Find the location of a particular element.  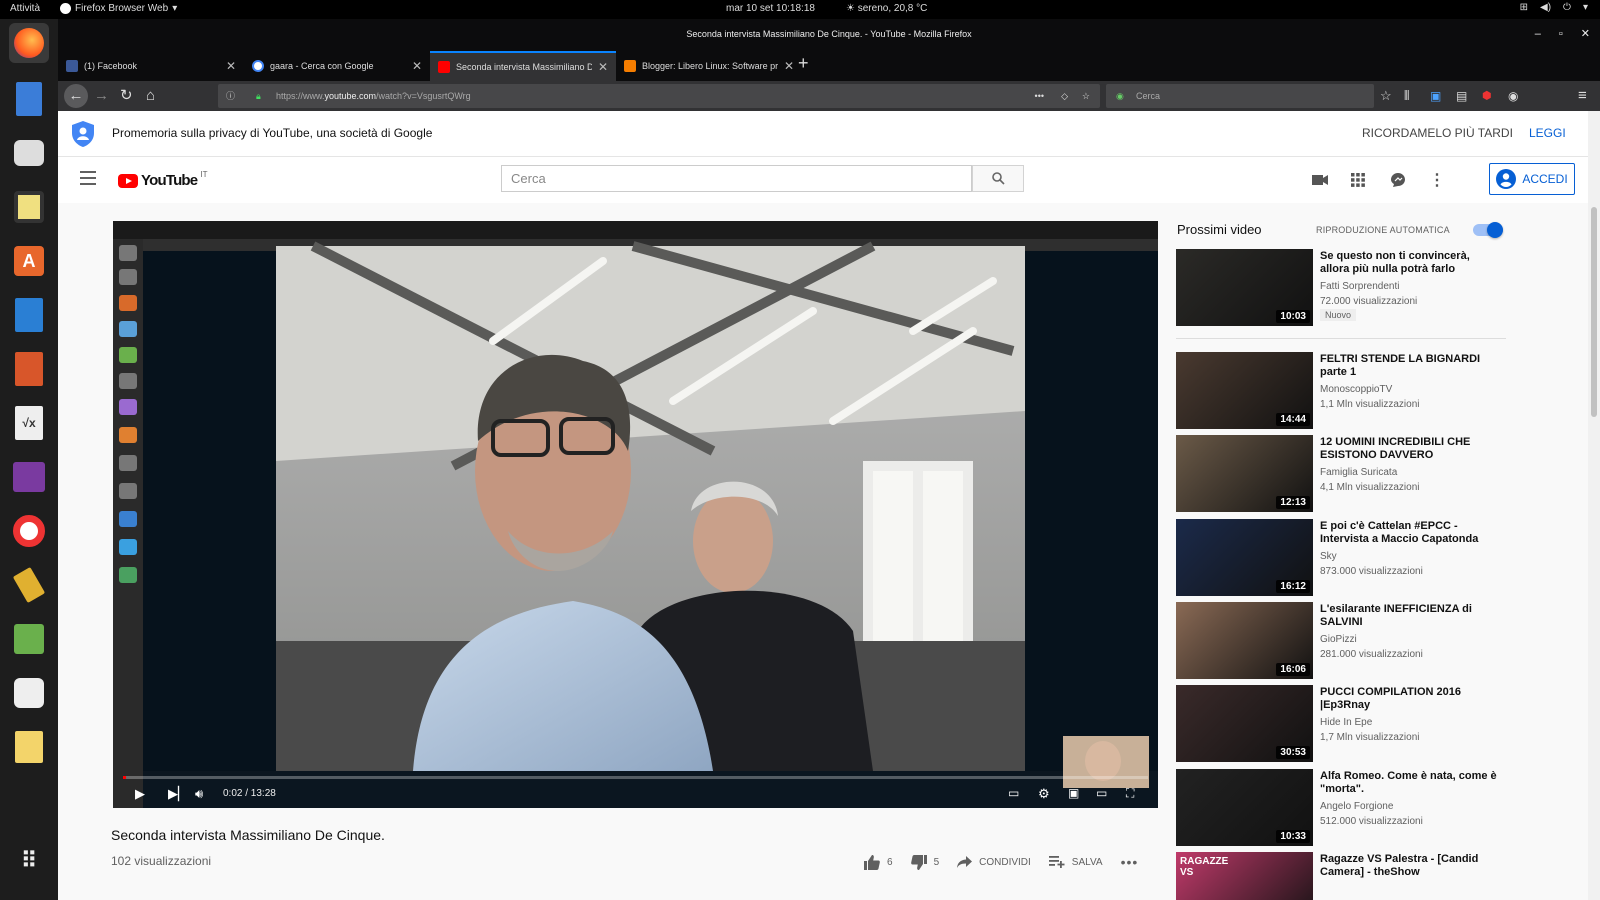

channel-name: Famiglia Suricata is located at coordinates (1358, 472).